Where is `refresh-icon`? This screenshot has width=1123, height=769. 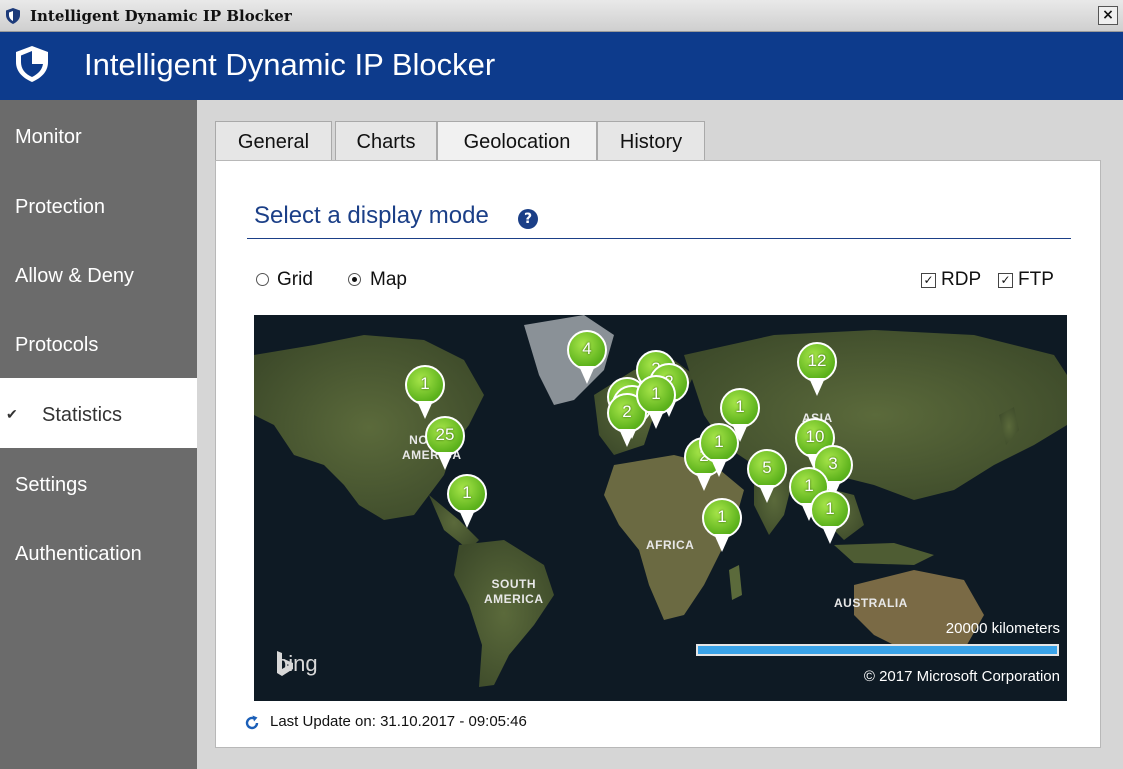
refresh-icon is located at coordinates (252, 723).